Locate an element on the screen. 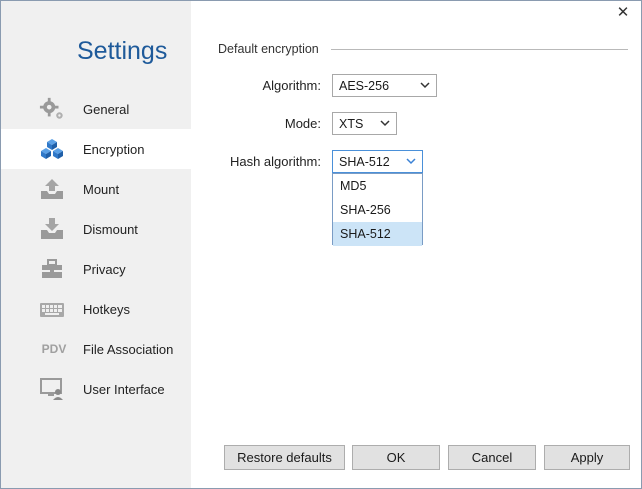  pdv-icon-text: PDV is located at coordinates (54, 349).